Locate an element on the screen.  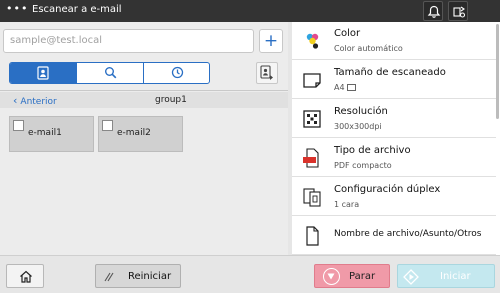
address-detail-button is located at coordinates (267, 73).